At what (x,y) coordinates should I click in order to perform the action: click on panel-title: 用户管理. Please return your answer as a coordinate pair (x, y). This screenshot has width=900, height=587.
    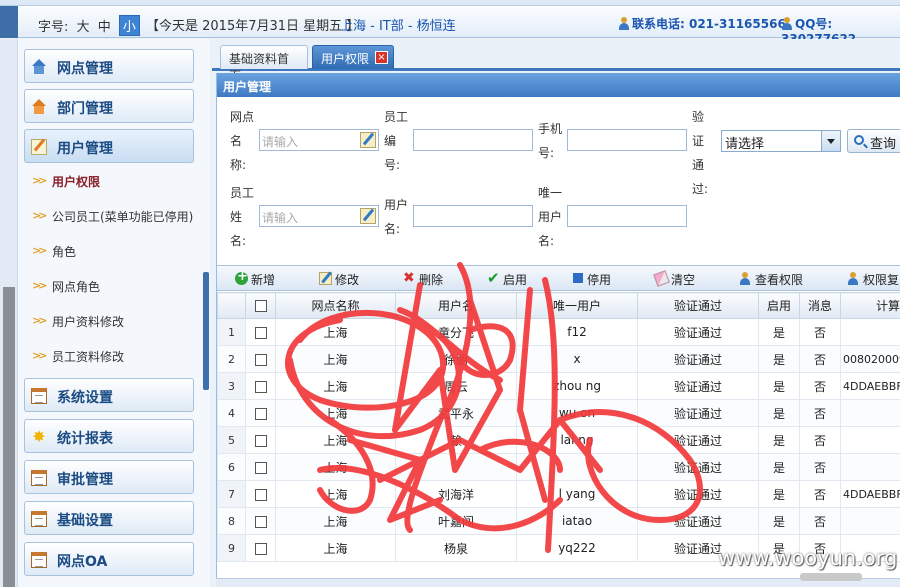
    Looking at the image, I should click on (558, 85).